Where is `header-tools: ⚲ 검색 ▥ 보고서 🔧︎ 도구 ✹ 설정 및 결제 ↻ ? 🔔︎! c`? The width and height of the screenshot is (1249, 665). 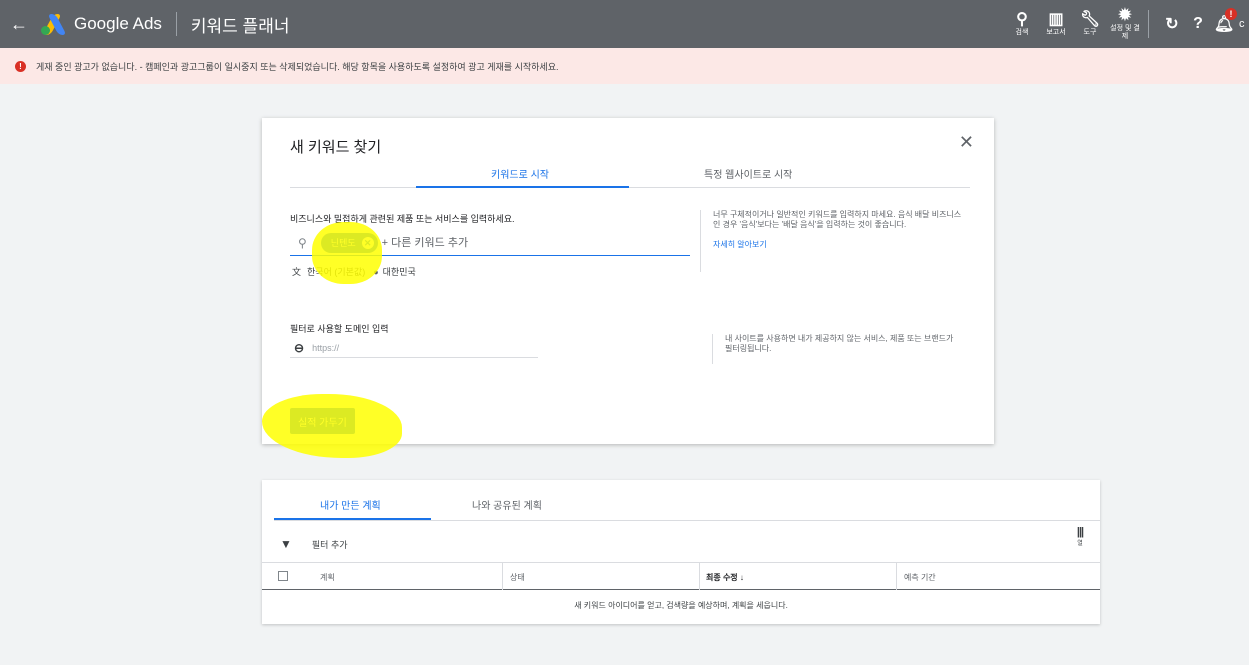 header-tools: ⚲ 검색 ▥ 보고서 🔧︎ 도구 ✹ 설정 및 결제 ↻ ? 🔔︎! c is located at coordinates (1127, 24).